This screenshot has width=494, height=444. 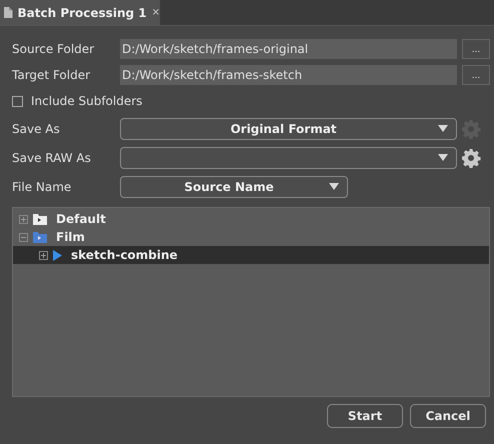 What do you see at coordinates (251, 237) in the screenshot?
I see `tree-item: Film` at bounding box center [251, 237].